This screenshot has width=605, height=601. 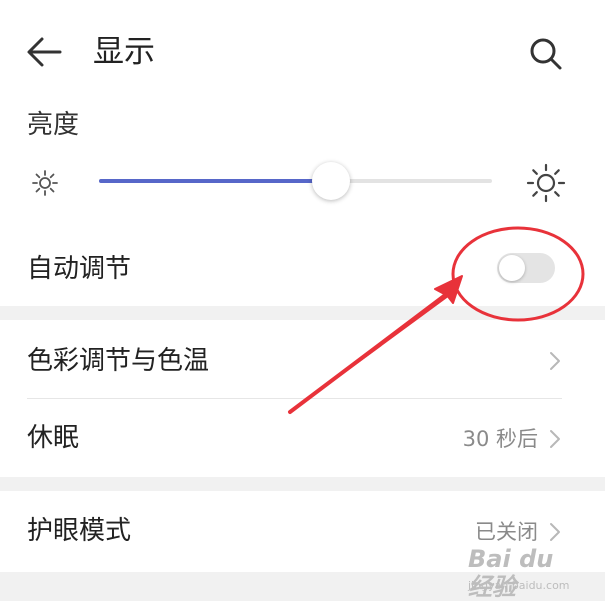 I want to click on brightness-label: 亮度, so click(x=53, y=125).